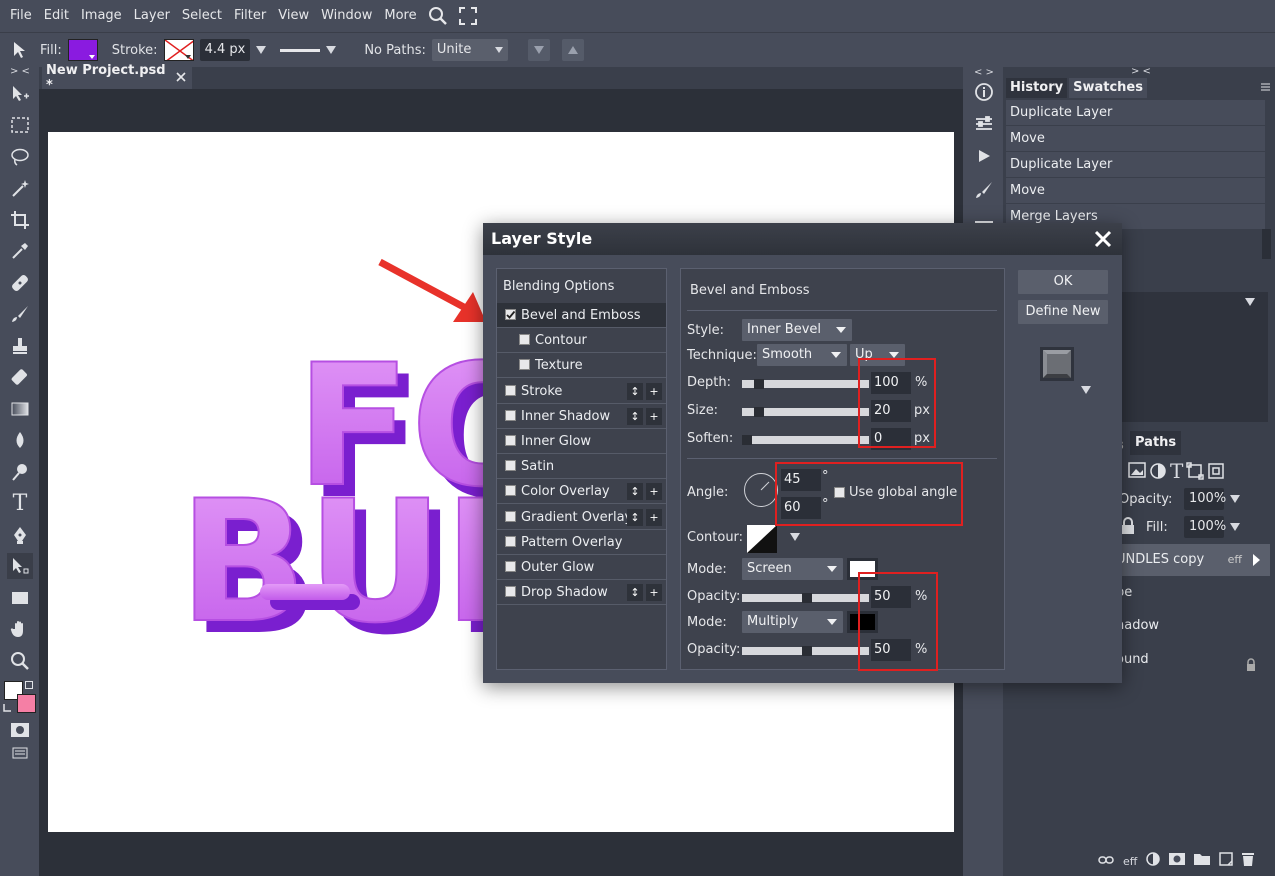 This screenshot has height=876, width=1275. What do you see at coordinates (20, 753) in the screenshot?
I see `screen-mode-icon` at bounding box center [20, 753].